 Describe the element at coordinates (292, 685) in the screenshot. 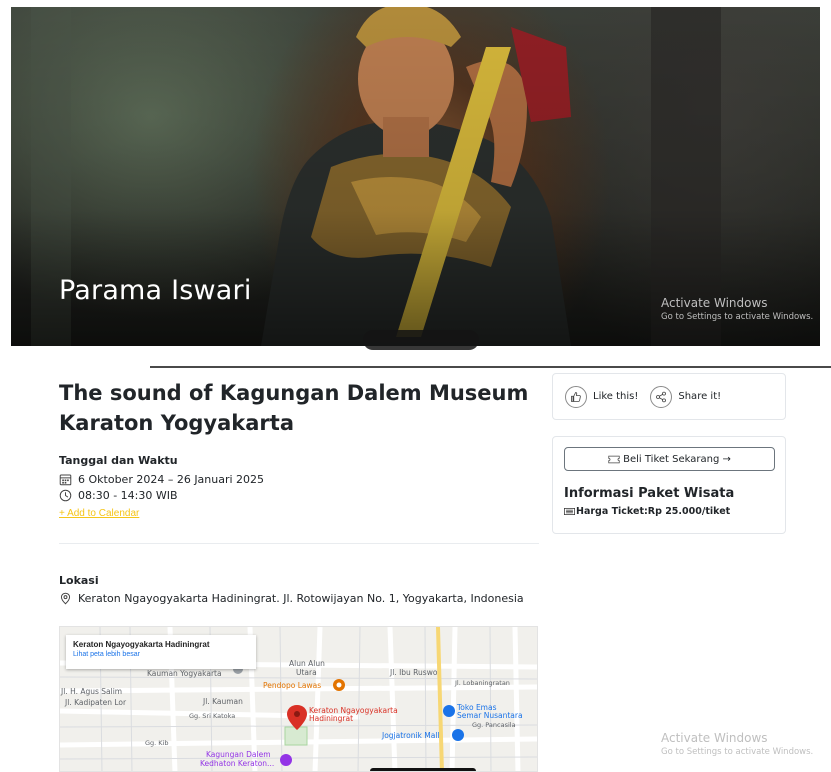

I see `map-label-pendopo: Pendopo Lawas` at that location.